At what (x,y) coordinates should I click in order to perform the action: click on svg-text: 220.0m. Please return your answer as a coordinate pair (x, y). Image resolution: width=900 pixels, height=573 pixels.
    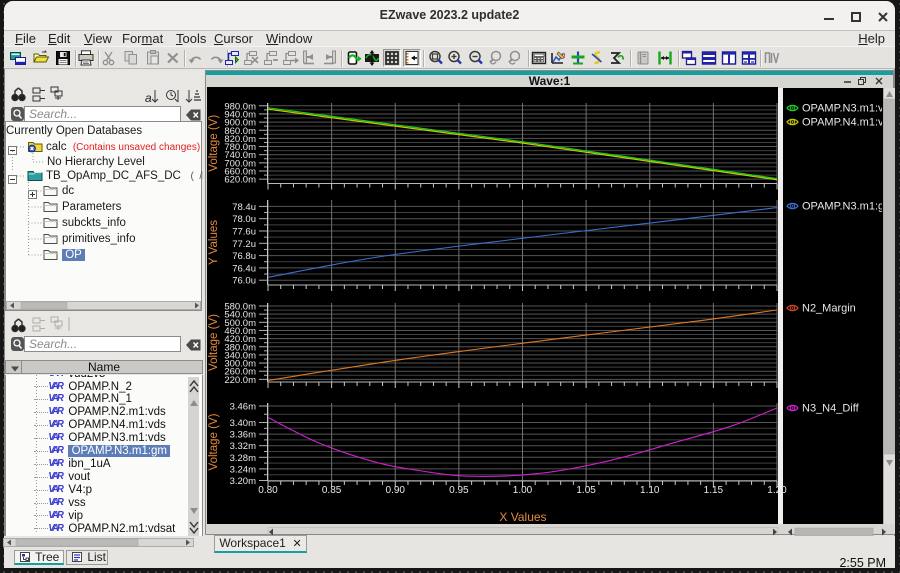
    Looking at the image, I should click on (240, 380).